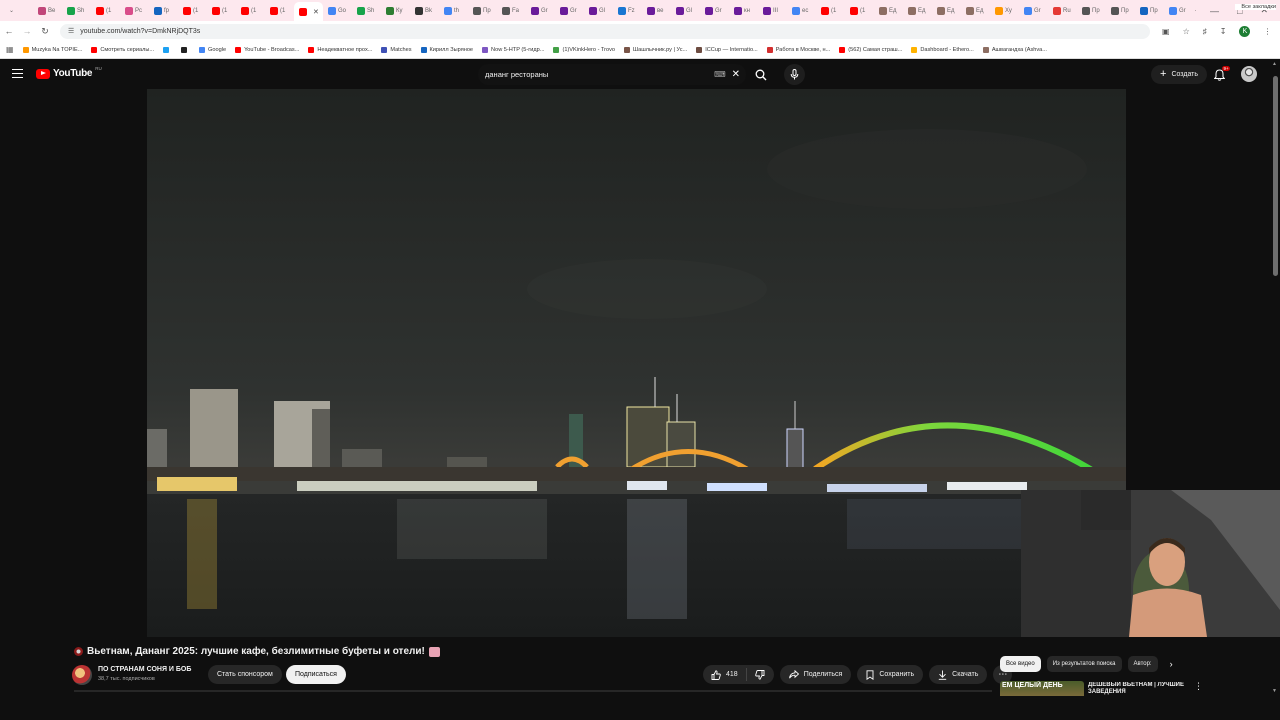 Image resolution: width=1280 pixels, height=720 pixels. Describe the element at coordinates (1137, 689) in the screenshot. I see `recommendation-title: ДЕШЕВЫЙ ВЬЕТНАМ | ЛУЧШИЕ ЗАВЕДЕНИЯ` at that location.